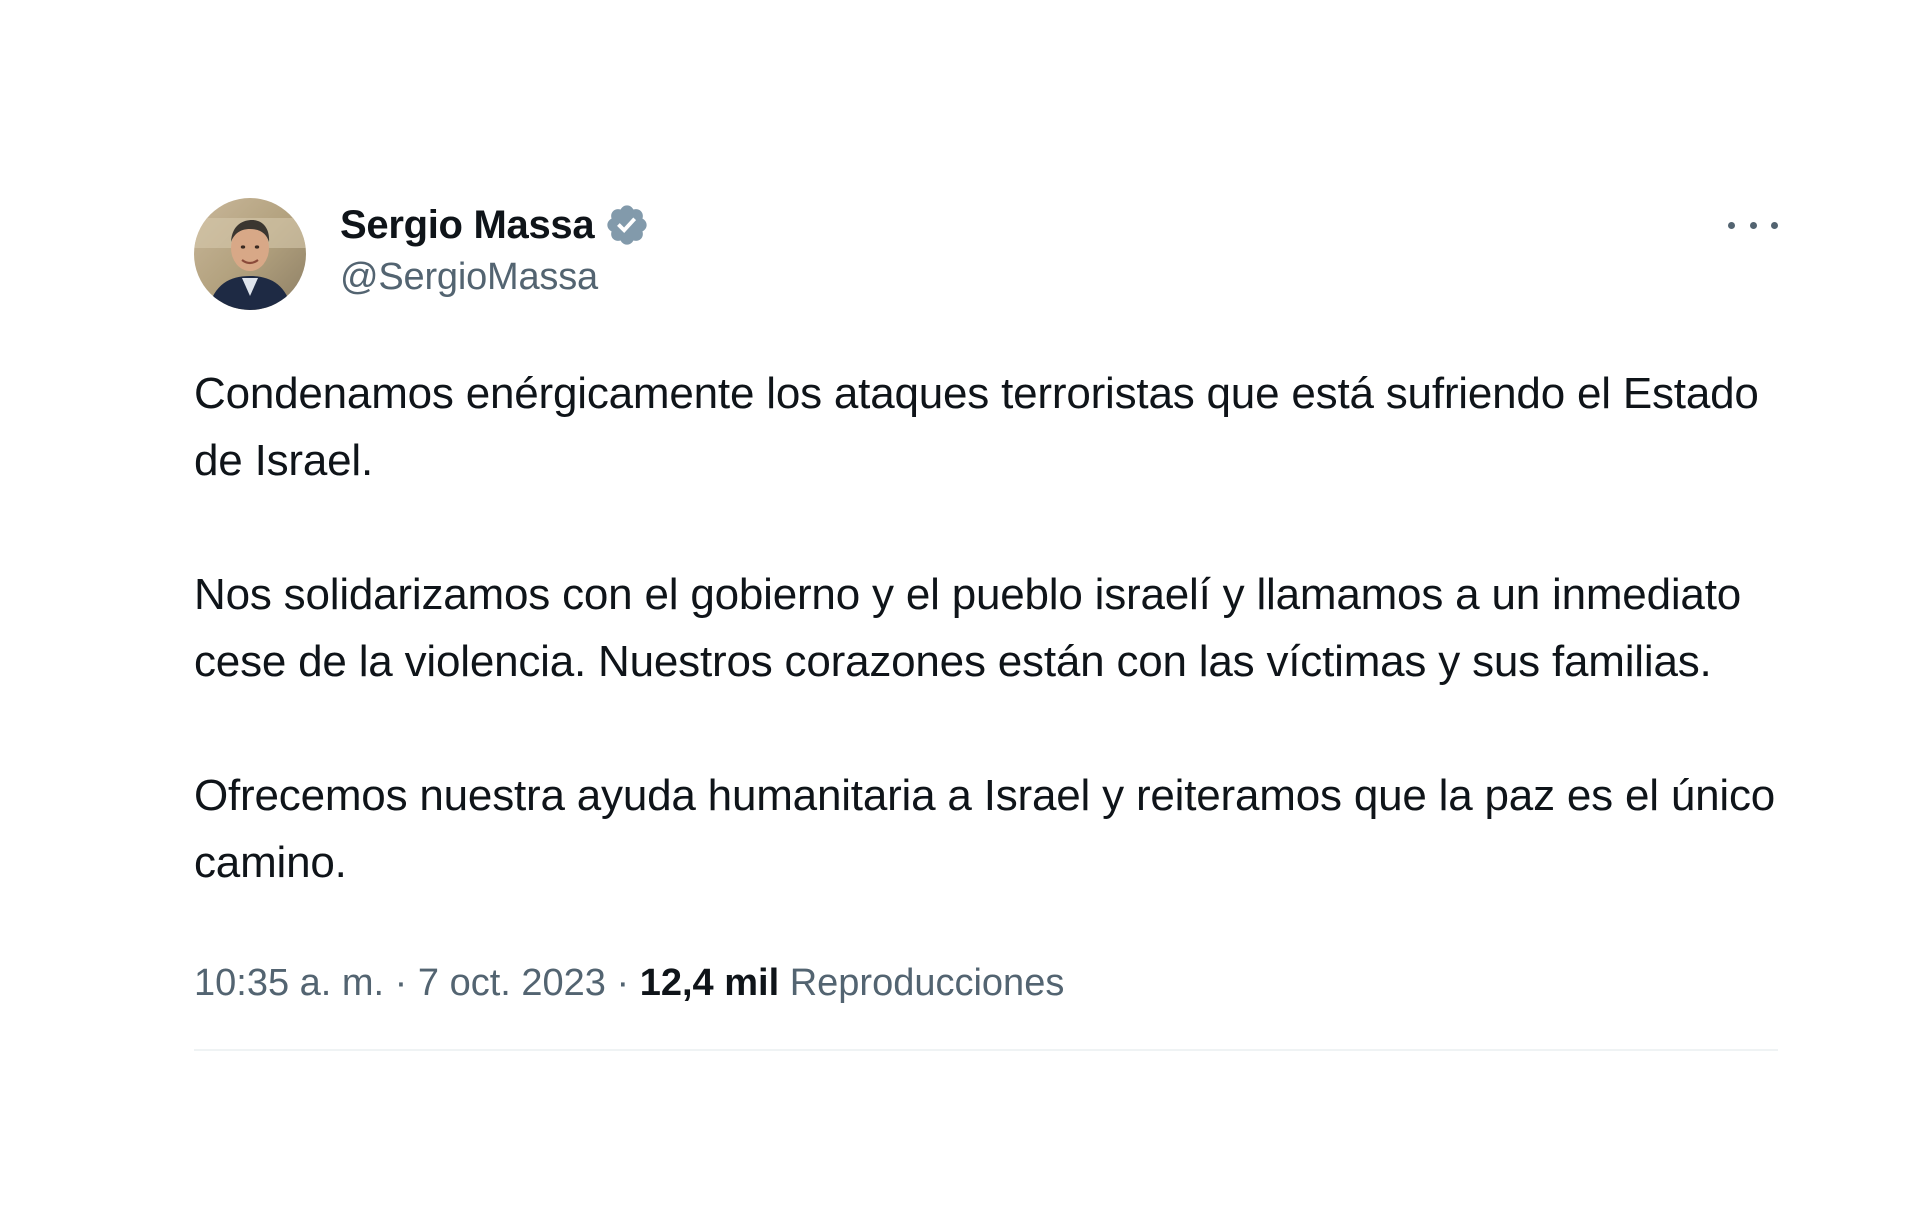 The image size is (1920, 1223). I want to click on tweet-header: Sergio Massa @SergioMassa, so click(986, 254).